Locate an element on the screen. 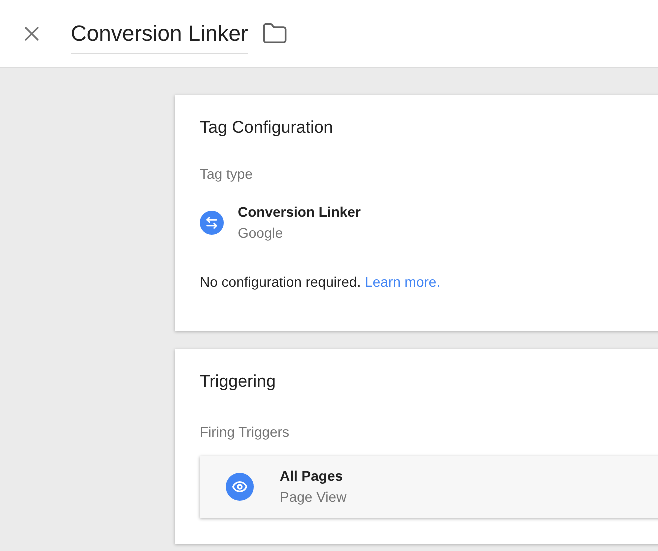 This screenshot has width=658, height=551. card-title: Tag Configuration is located at coordinates (267, 128).